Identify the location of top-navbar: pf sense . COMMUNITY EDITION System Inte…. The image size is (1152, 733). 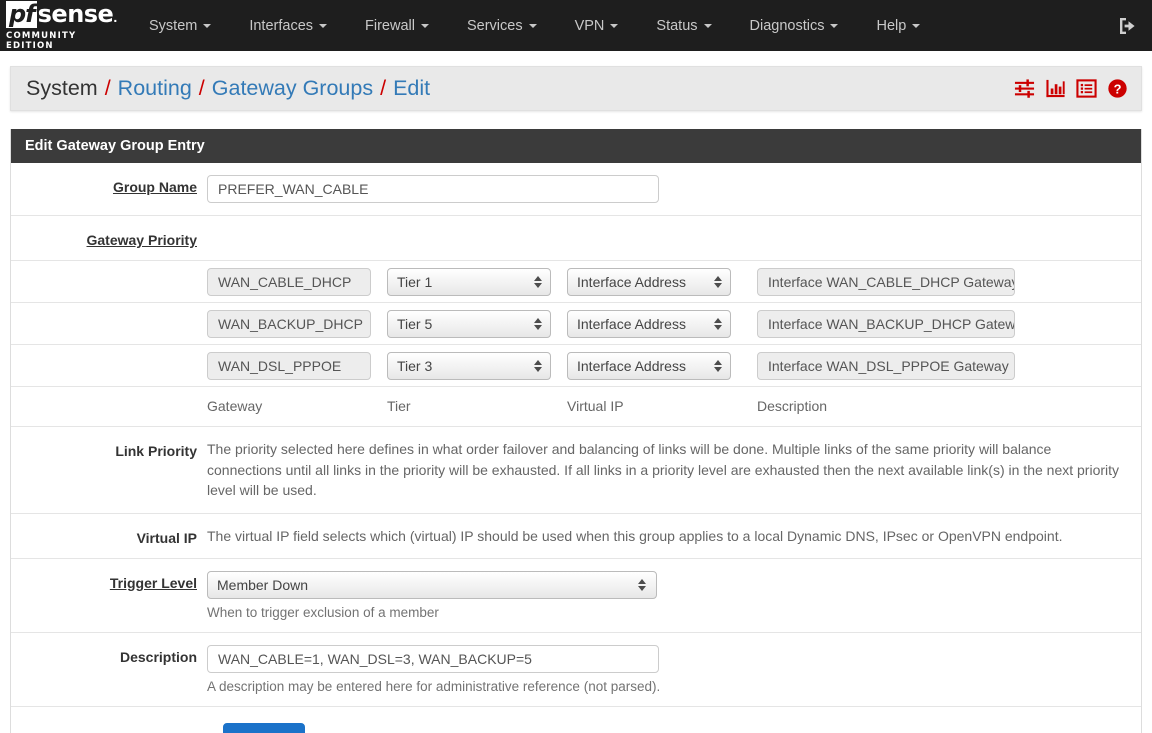
(576, 25).